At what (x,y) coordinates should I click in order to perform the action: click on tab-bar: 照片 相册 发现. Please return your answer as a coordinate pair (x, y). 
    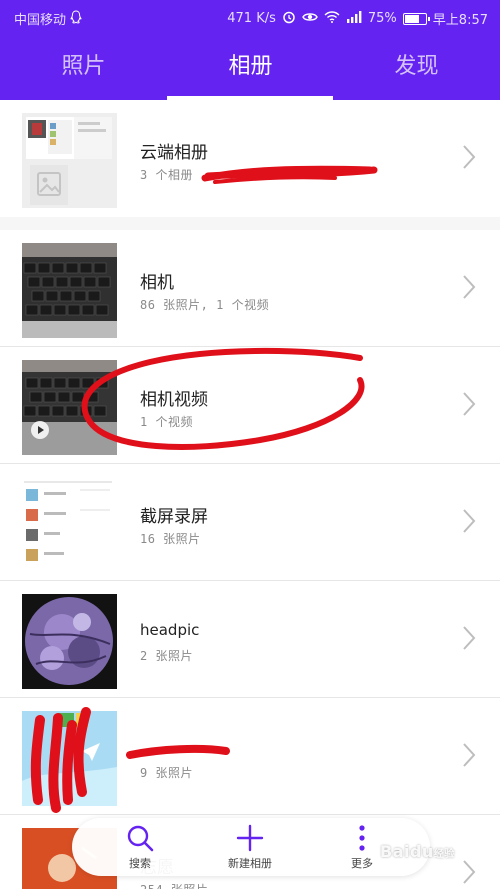
    Looking at the image, I should click on (250, 67).